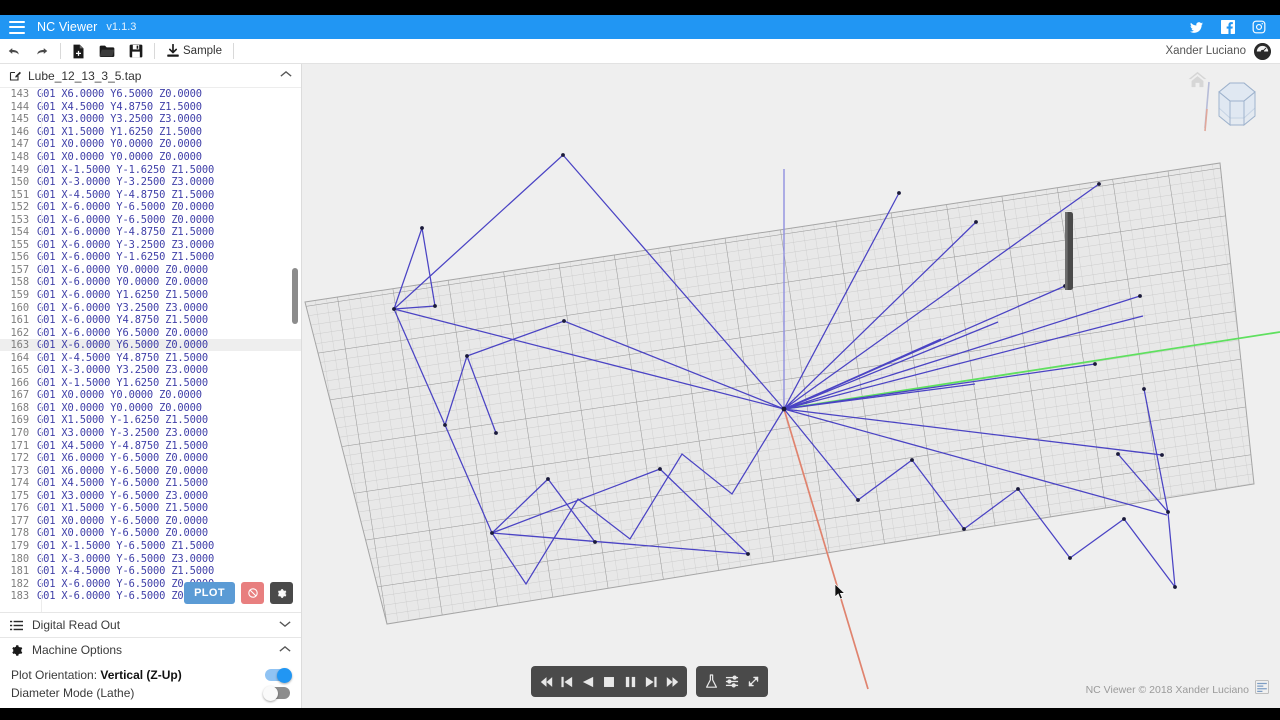 Image resolution: width=1280 pixels, height=720 pixels. I want to click on code-line: 176 G01 X1.5000 Y-6.5000 Z1.5000, so click(150, 508).